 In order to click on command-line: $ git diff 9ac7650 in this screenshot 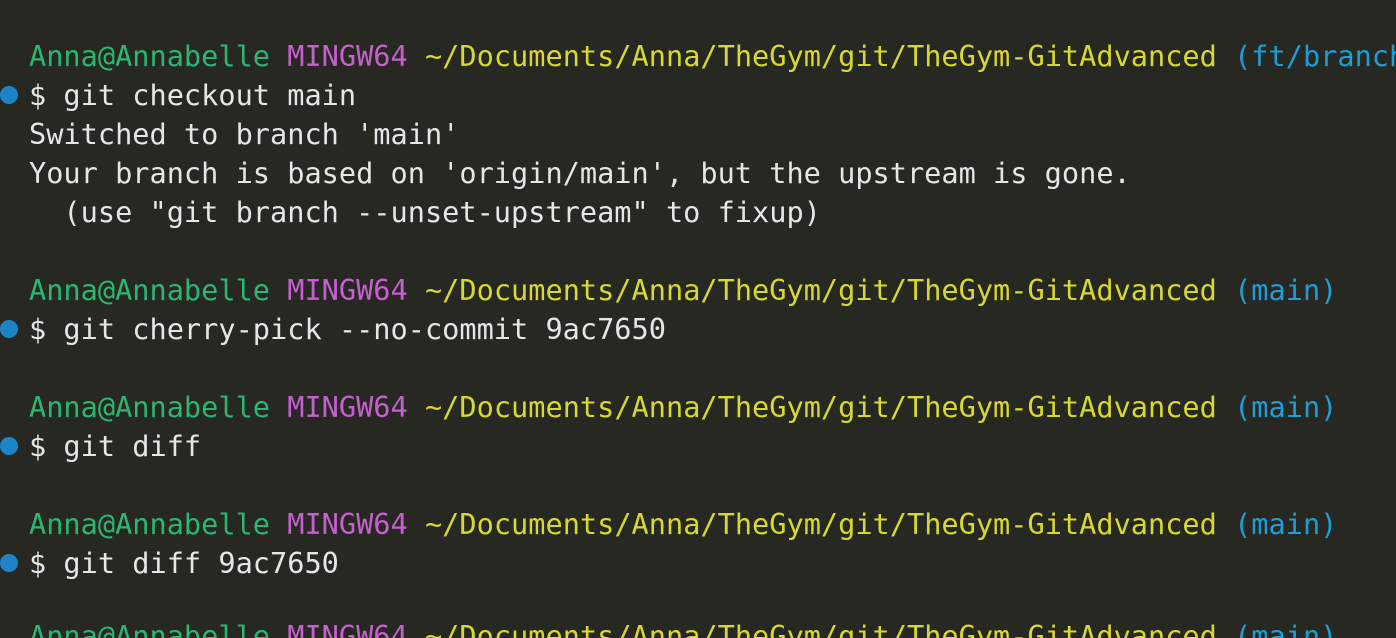, I will do `click(184, 563)`.